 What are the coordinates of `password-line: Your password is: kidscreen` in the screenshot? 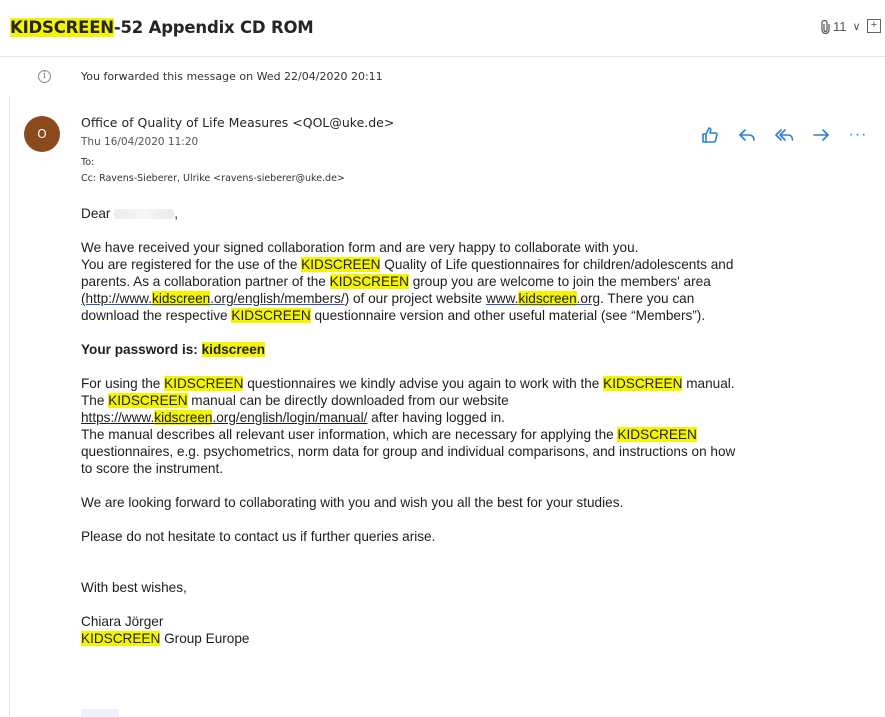 It's located at (173, 349).